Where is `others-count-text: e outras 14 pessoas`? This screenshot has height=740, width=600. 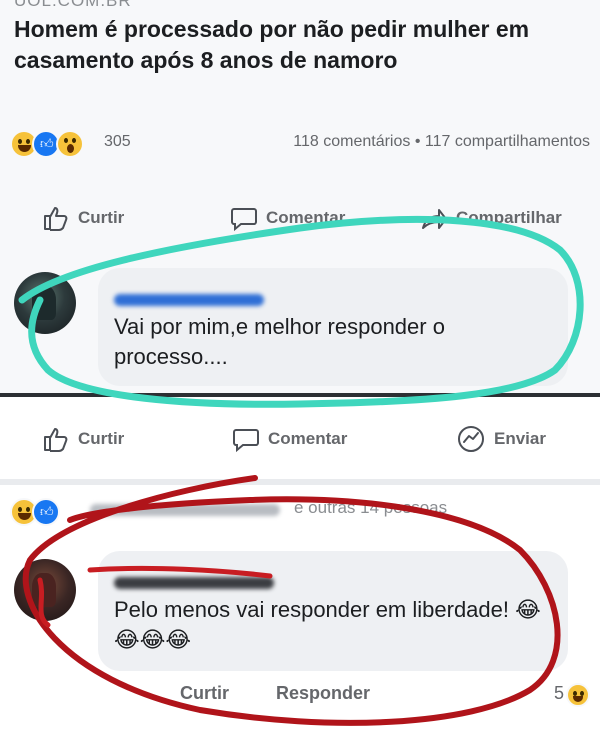
others-count-text: e outras 14 pessoas is located at coordinates (371, 507).